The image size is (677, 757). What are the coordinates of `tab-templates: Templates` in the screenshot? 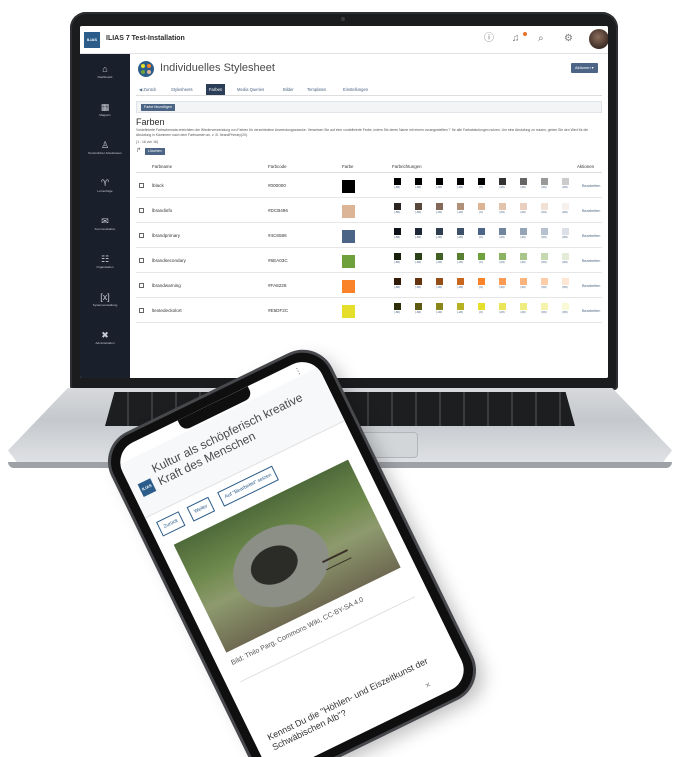 It's located at (316, 89).